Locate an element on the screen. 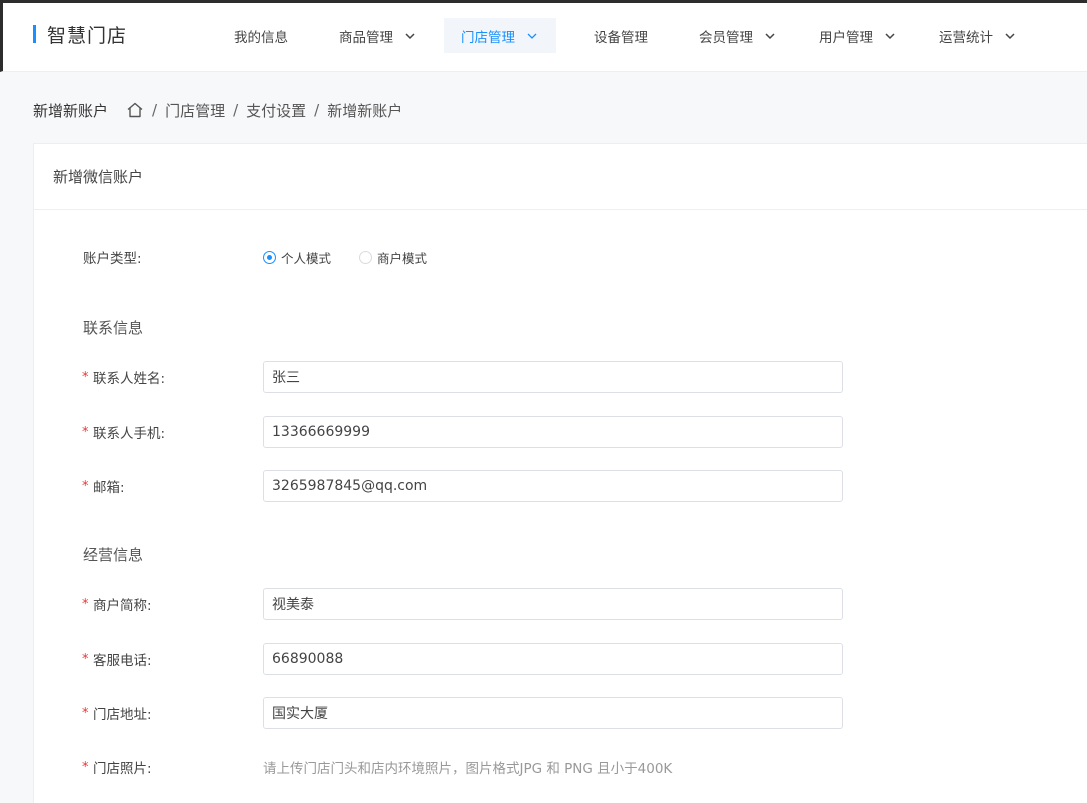 The width and height of the screenshot is (1087, 803). field-label: 门店照片: is located at coordinates (122, 769).